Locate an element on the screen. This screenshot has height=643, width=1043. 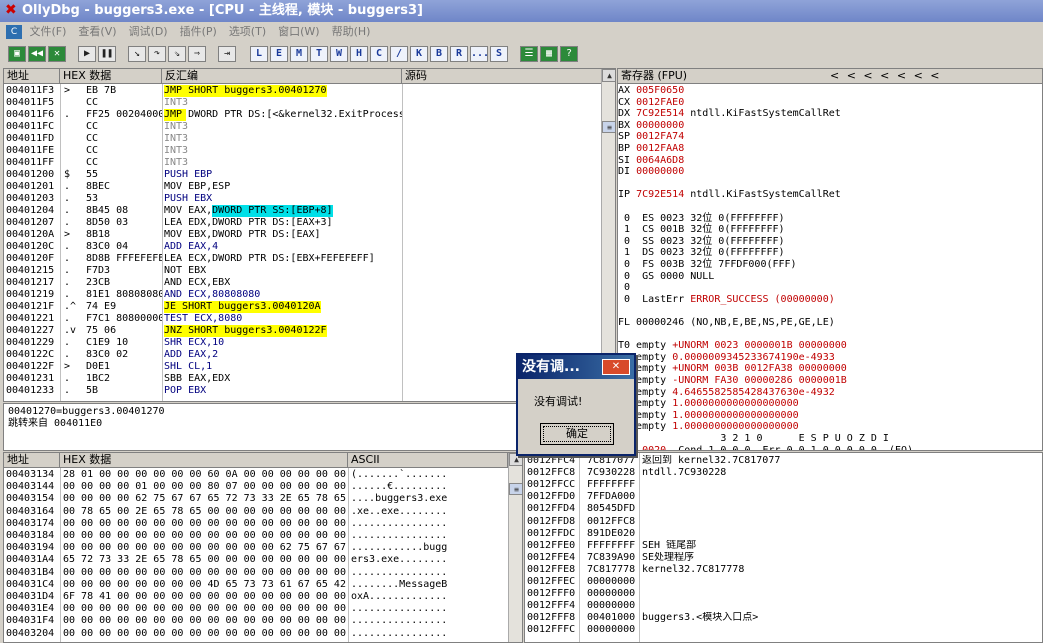
animate-into-icon: ⇘ is located at coordinates (177, 54).